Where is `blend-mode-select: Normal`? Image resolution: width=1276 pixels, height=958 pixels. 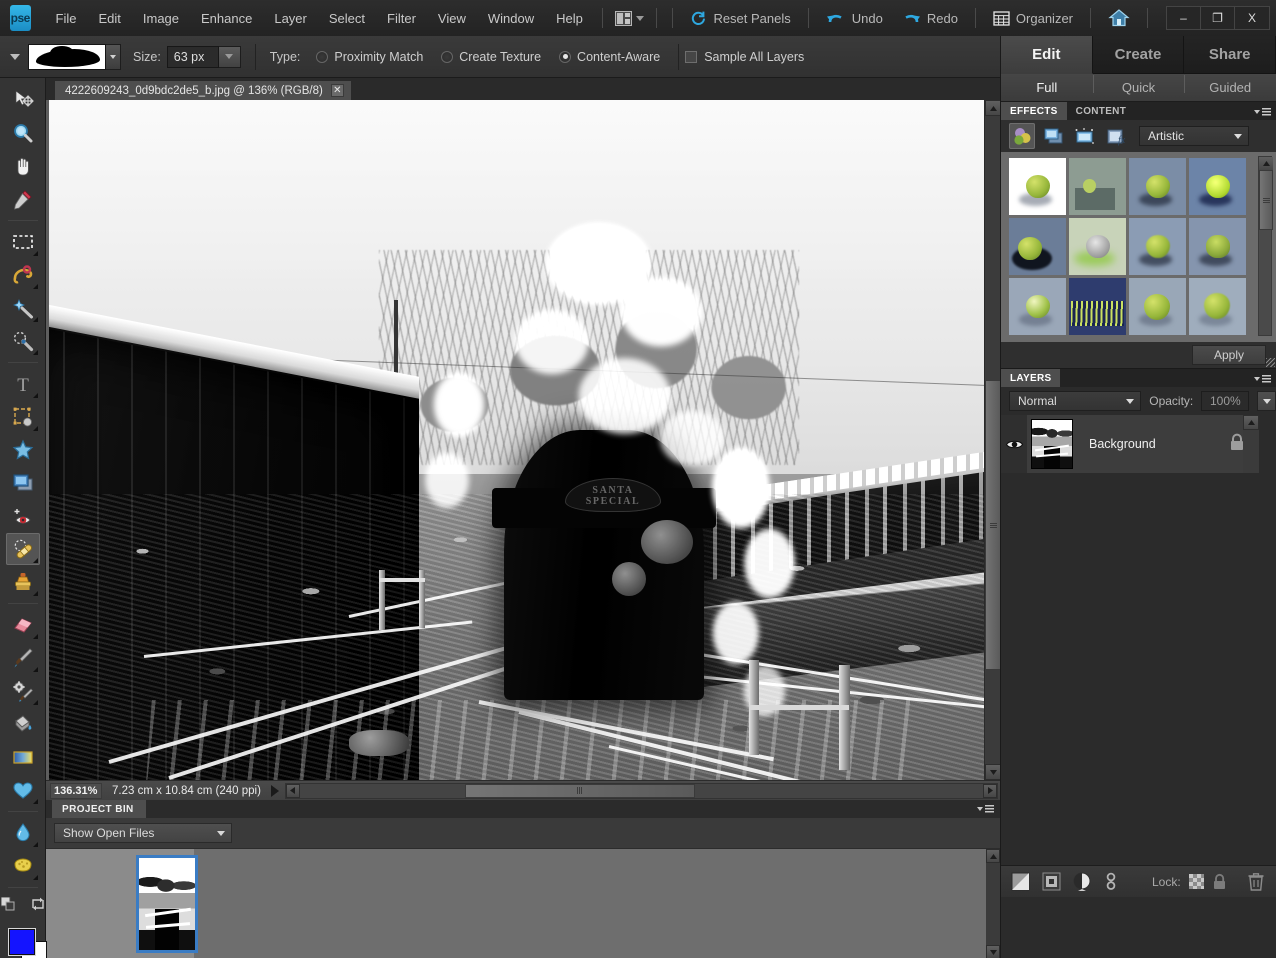 blend-mode-select: Normal is located at coordinates (1075, 401).